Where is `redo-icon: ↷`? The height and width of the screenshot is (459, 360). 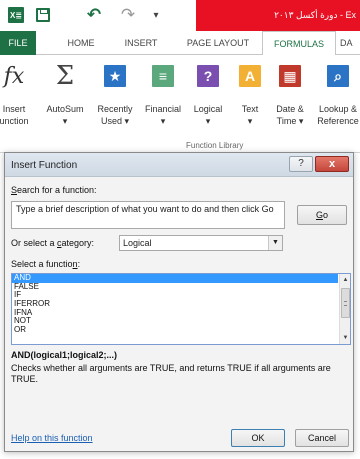 redo-icon: ↷ is located at coordinates (128, 14).